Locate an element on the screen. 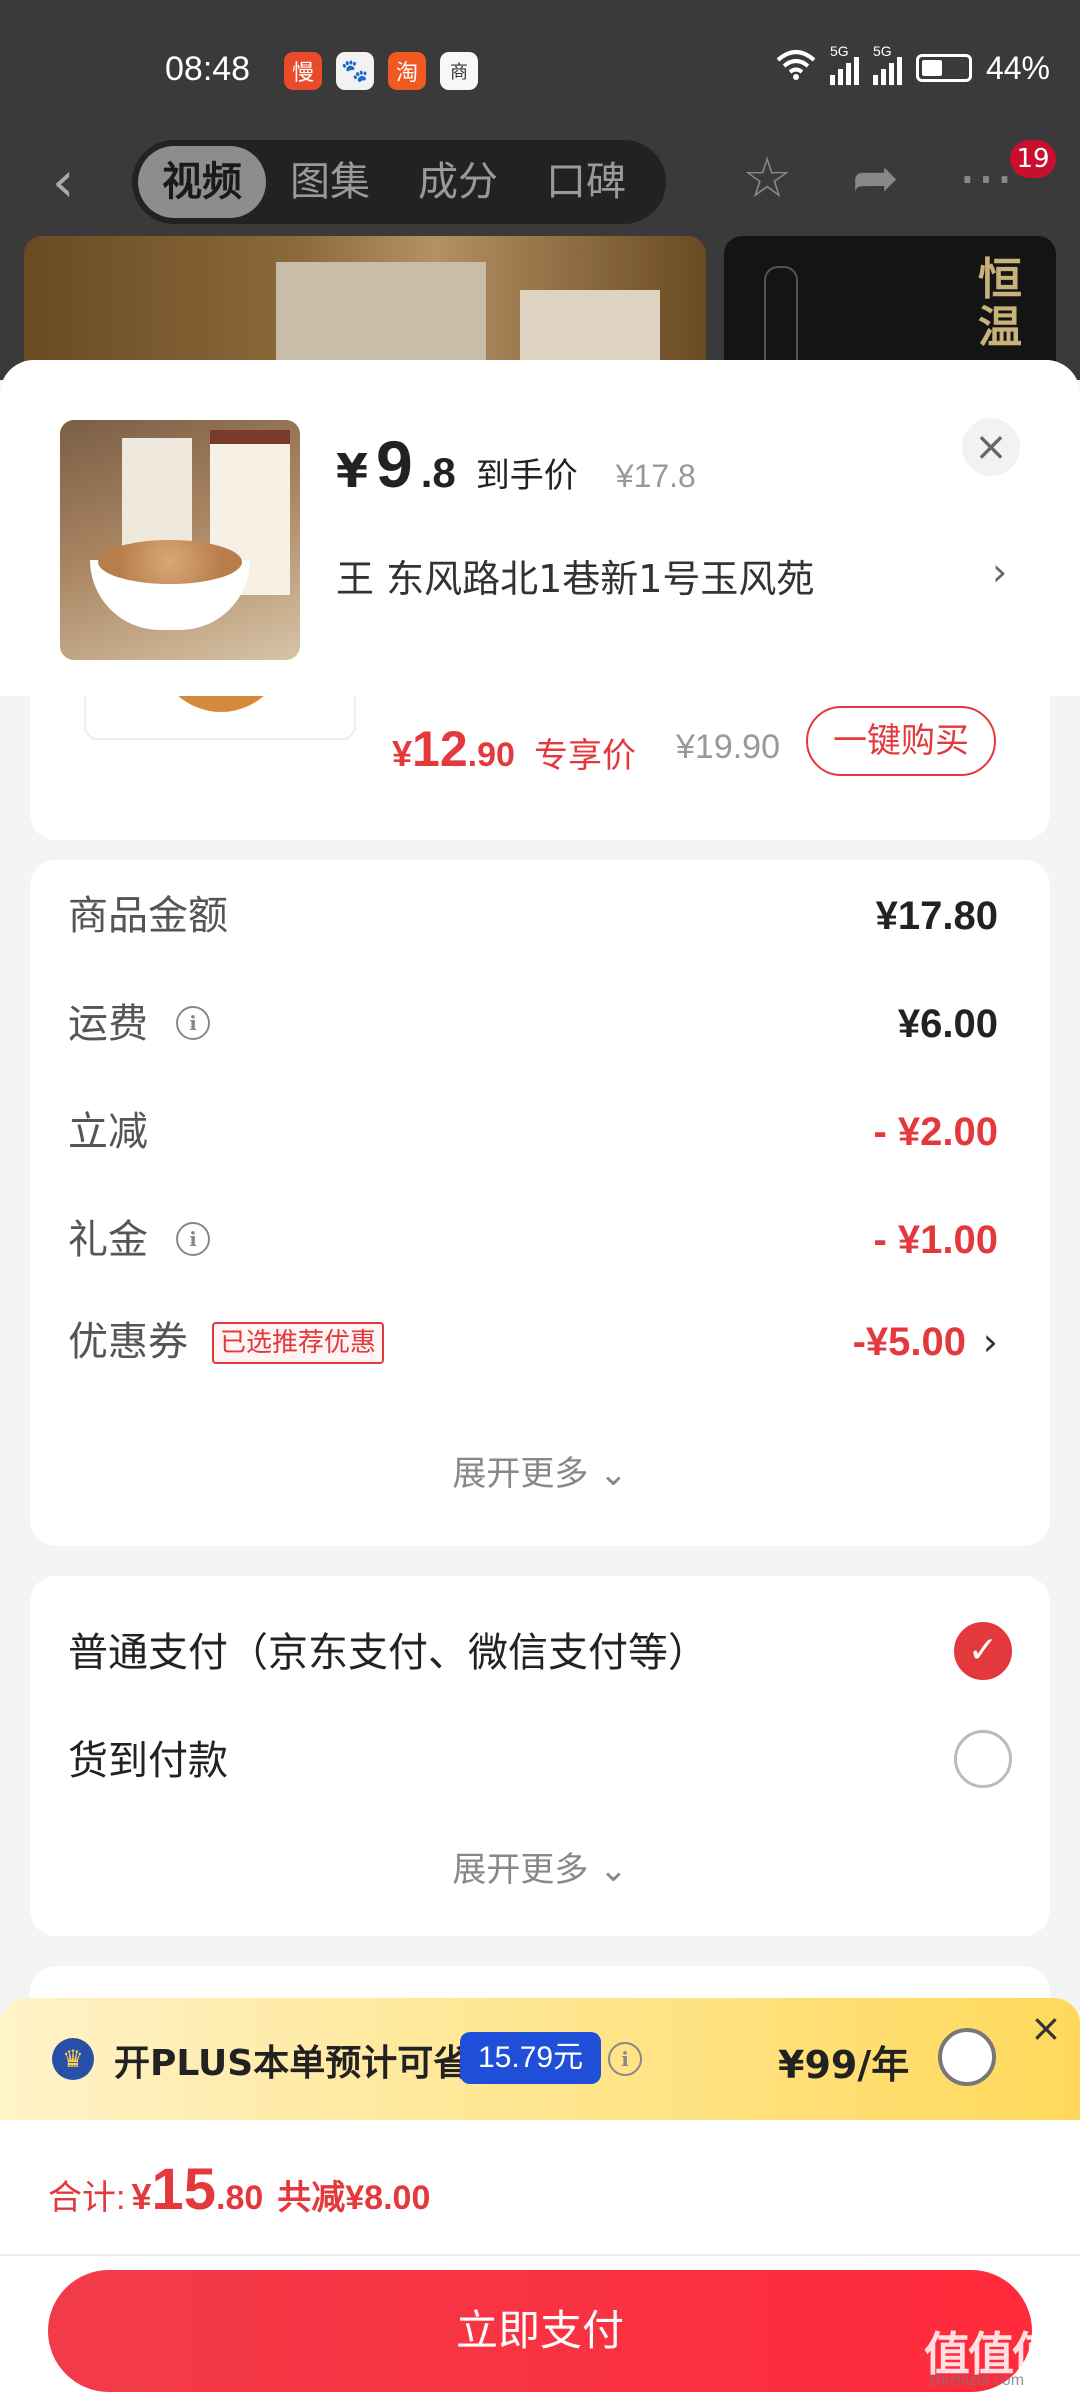  final-price: ¥ 9 .8 到手价 ¥17.8 is located at coordinates (516, 464).